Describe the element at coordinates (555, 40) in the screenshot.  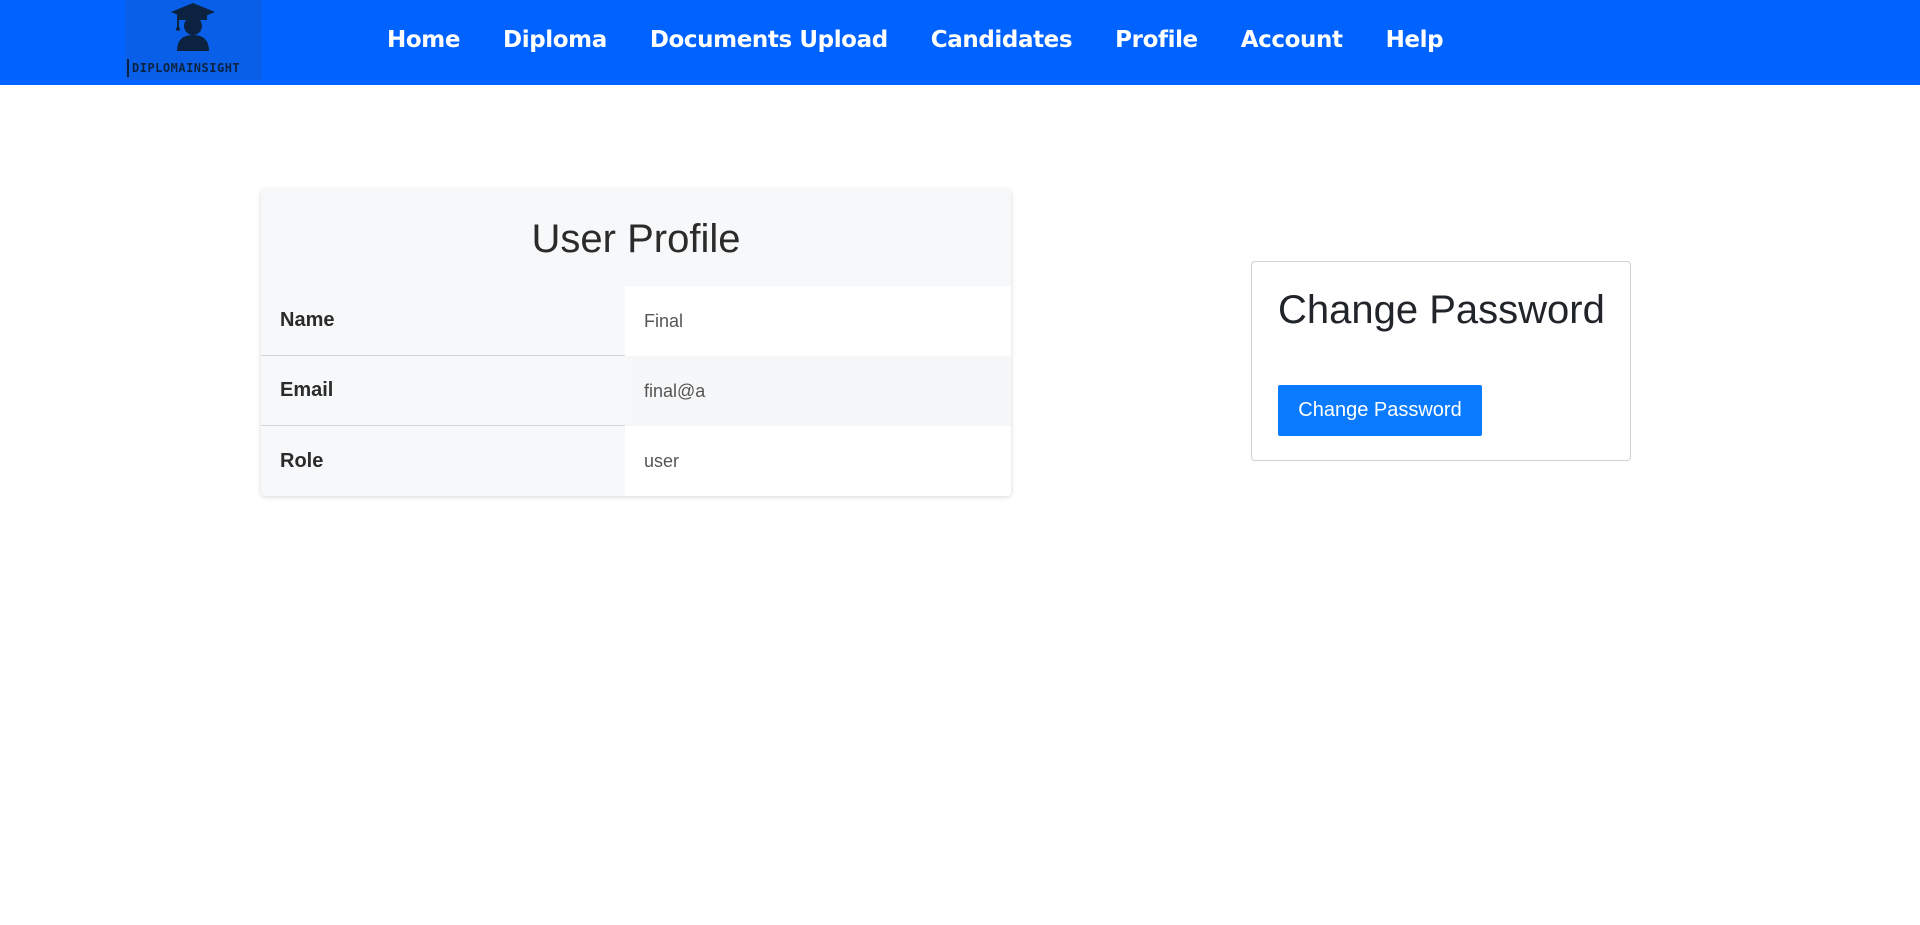
I see `nav-diploma: Diploma` at that location.